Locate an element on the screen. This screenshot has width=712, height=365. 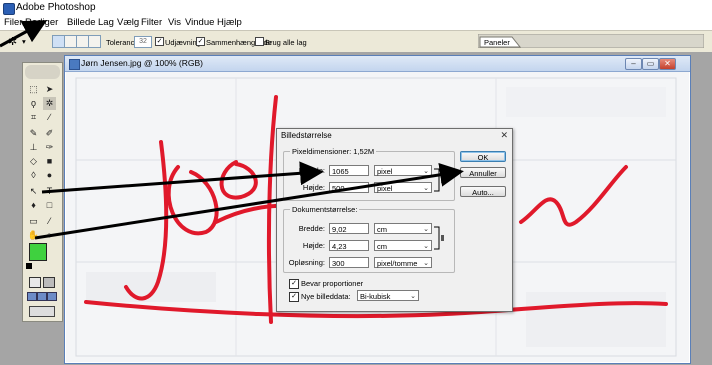
arrow-to-width-field is located at coordinates (182, 177).